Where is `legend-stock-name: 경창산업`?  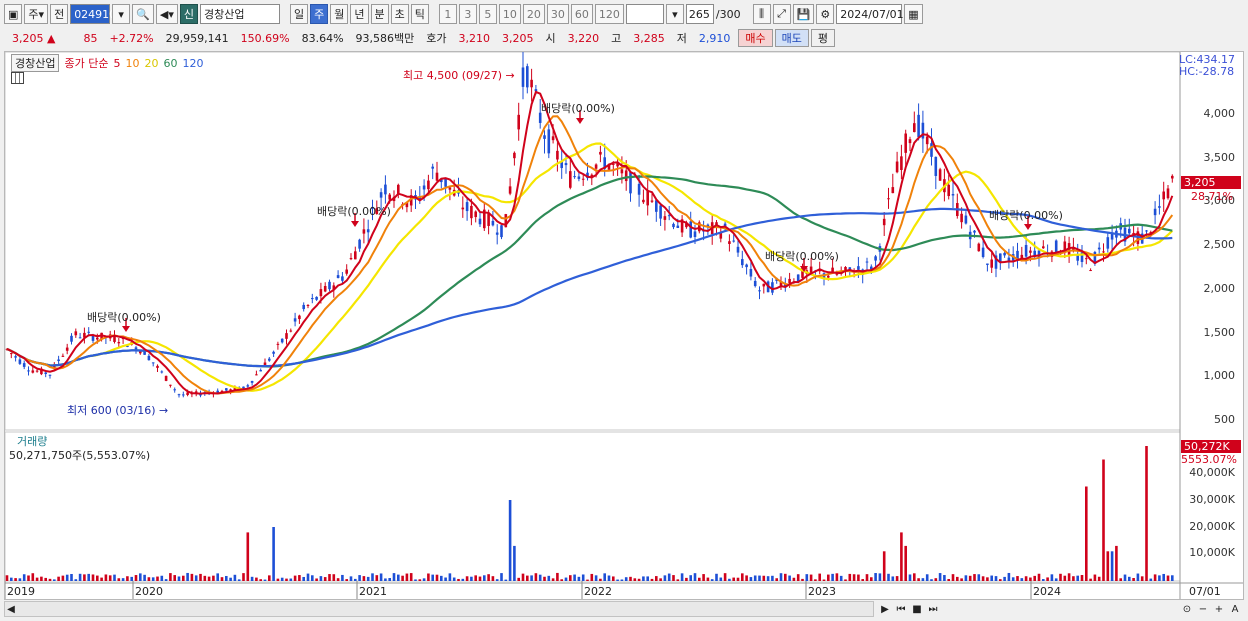 legend-stock-name: 경창산업 is located at coordinates (35, 63).